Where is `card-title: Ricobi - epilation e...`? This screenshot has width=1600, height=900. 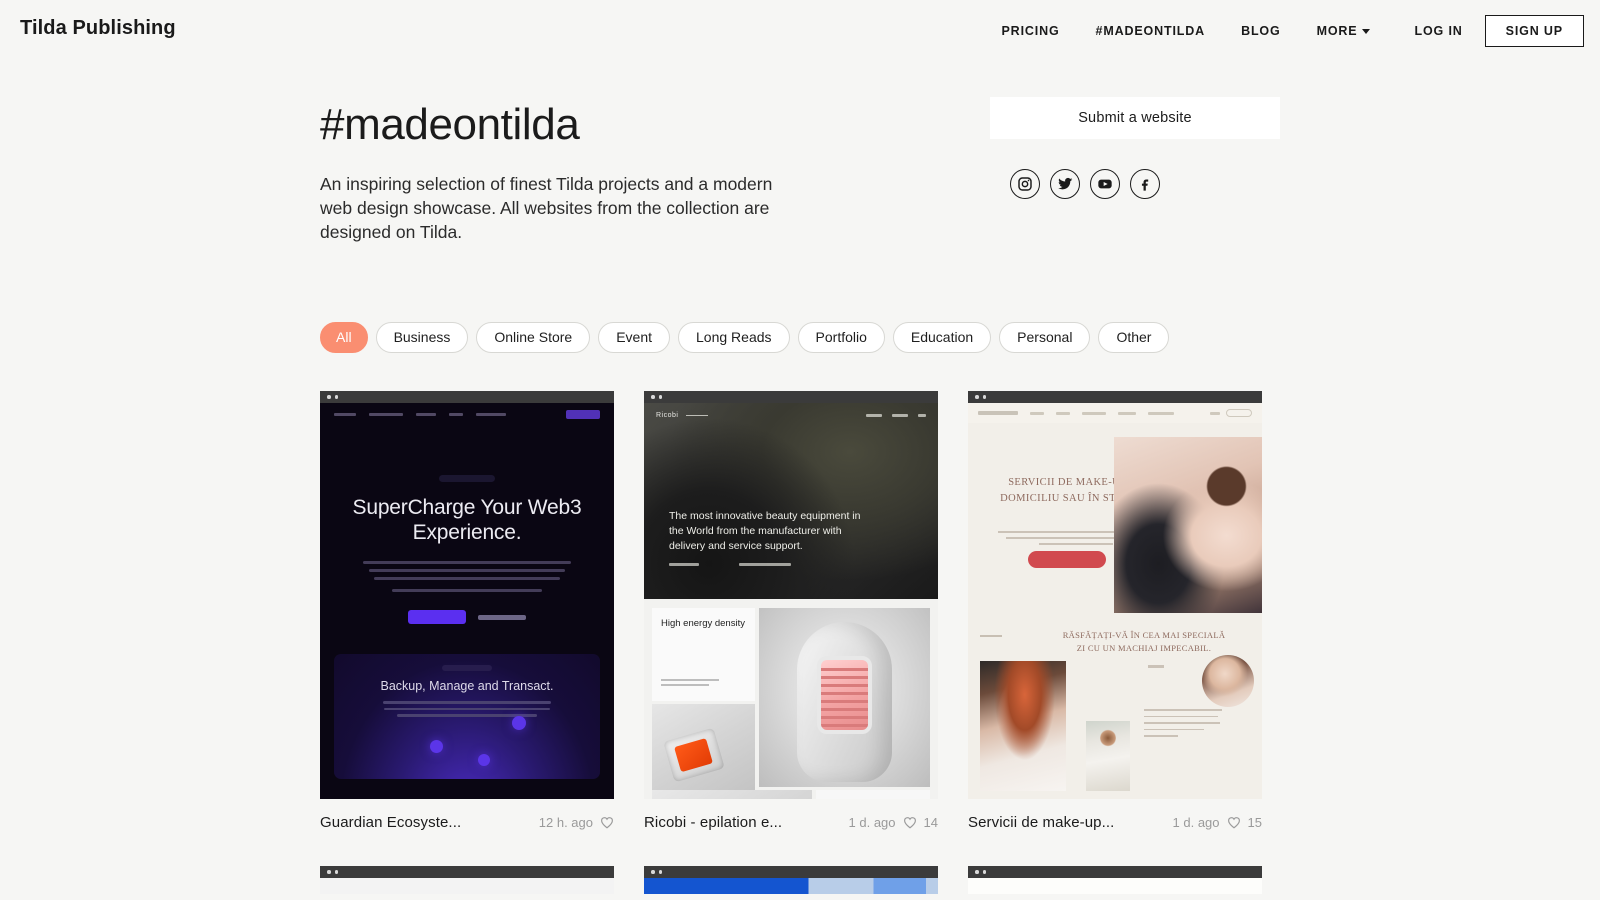 card-title: Ricobi - epilation e... is located at coordinates (713, 822).